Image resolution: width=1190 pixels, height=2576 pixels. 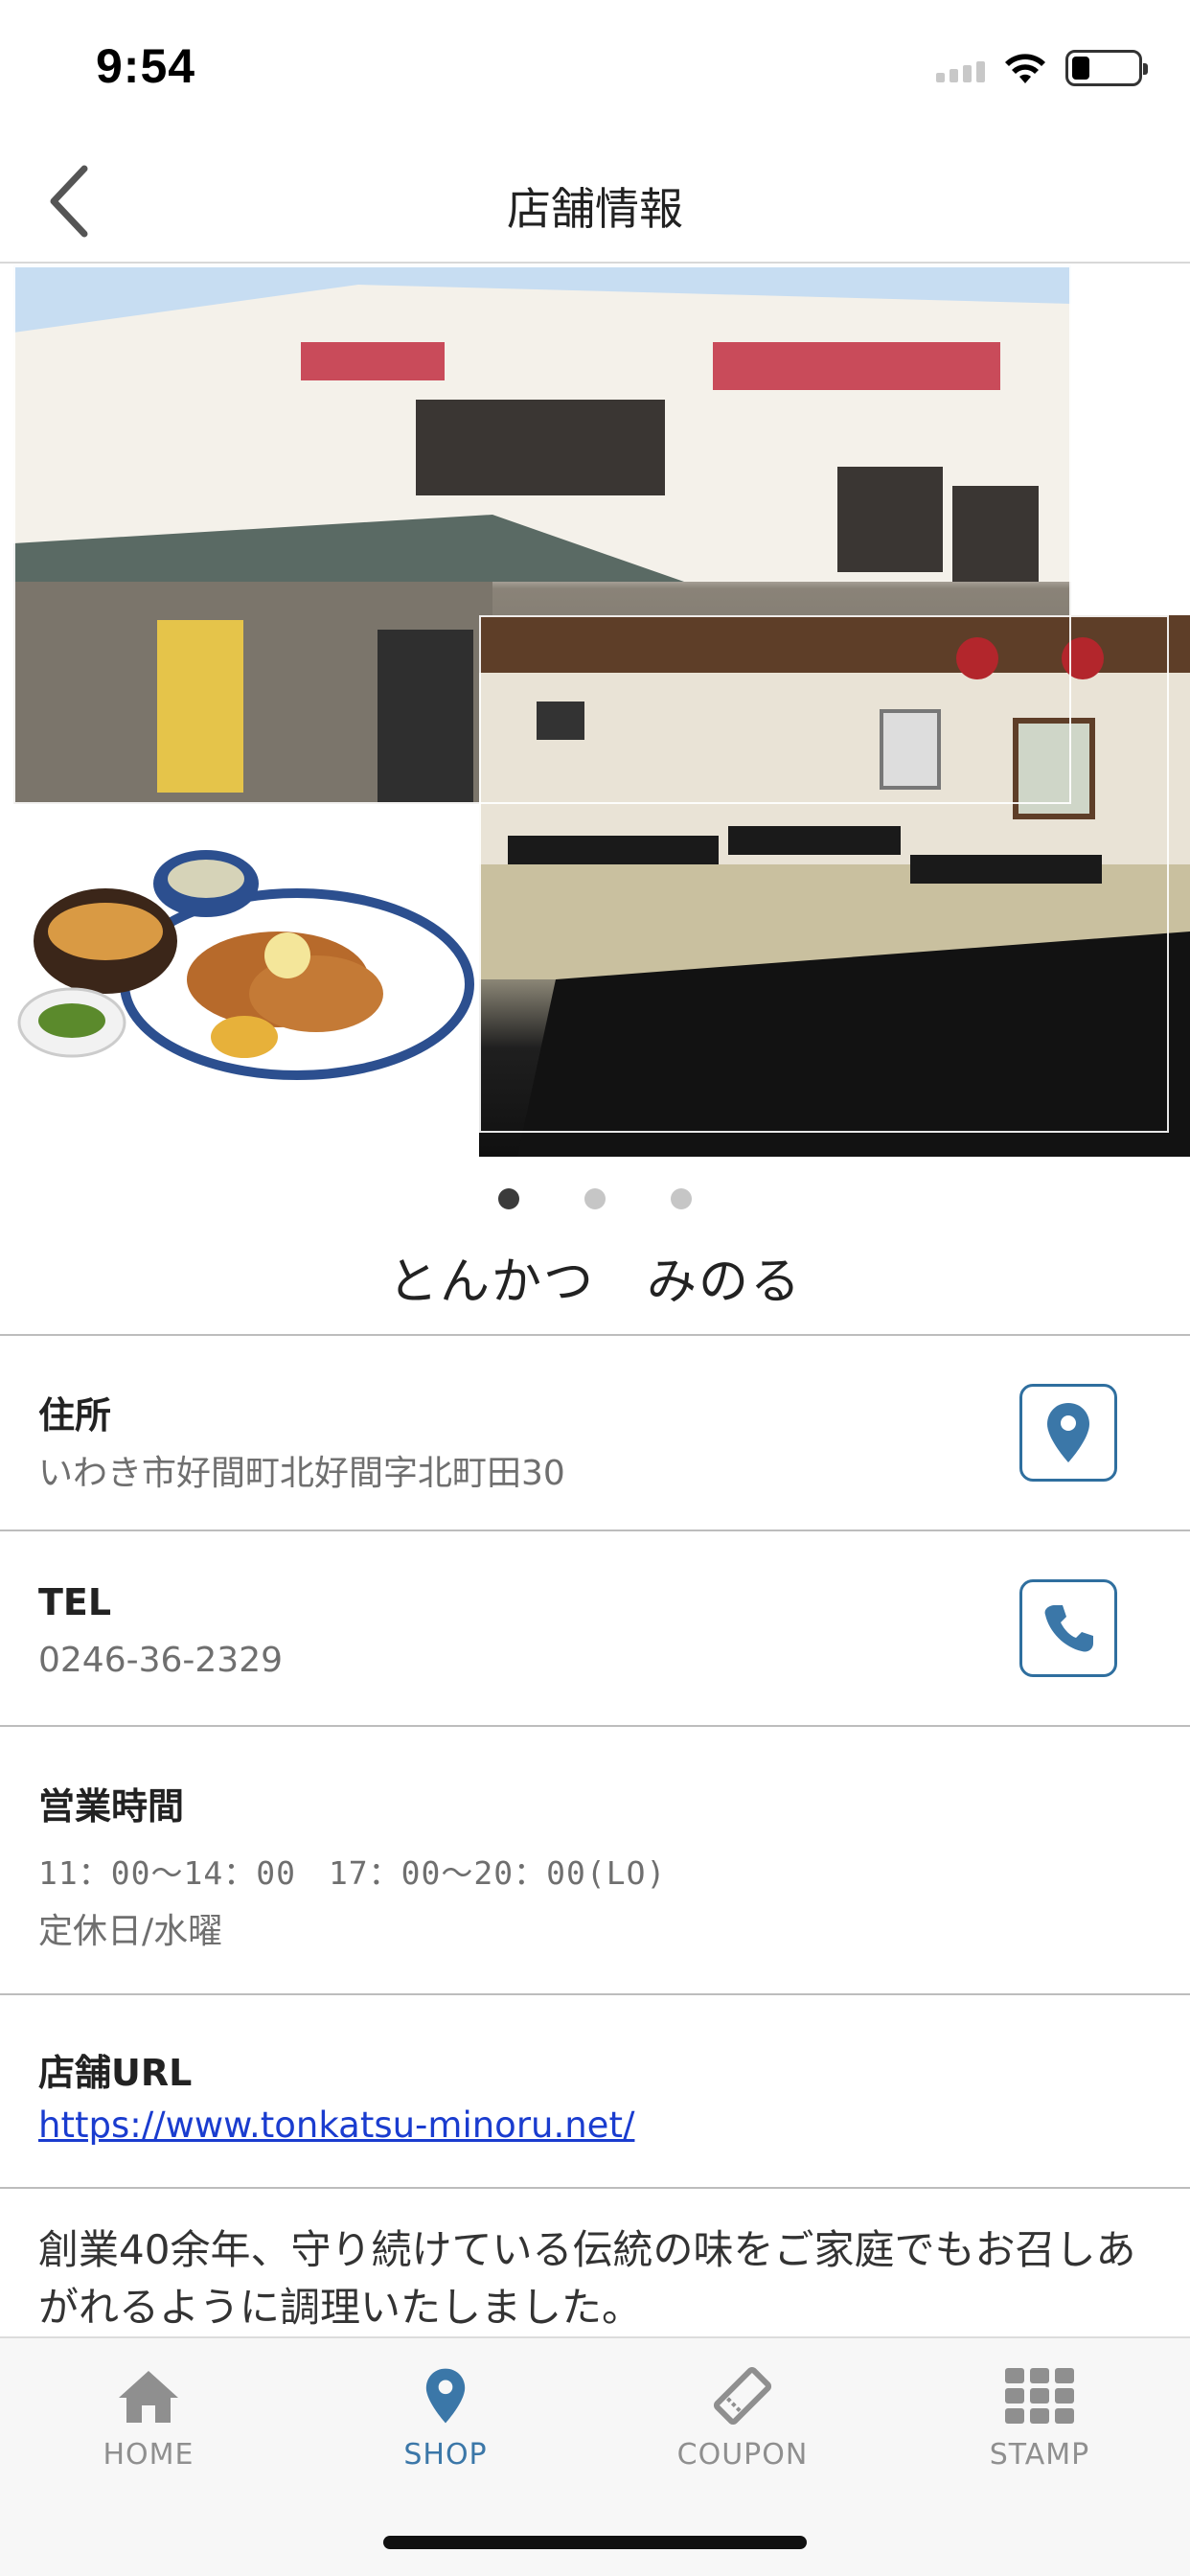 I want to click on phone-icon, so click(x=1069, y=1628).